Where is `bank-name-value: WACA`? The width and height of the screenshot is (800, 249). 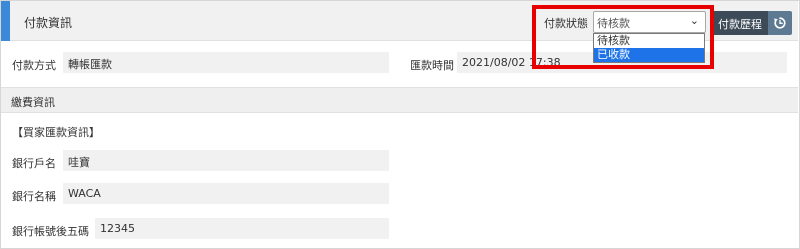 bank-name-value: WACA is located at coordinates (226, 193).